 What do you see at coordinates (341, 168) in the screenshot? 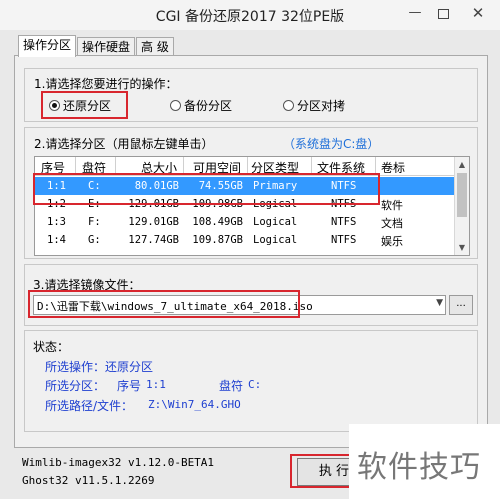
I see `col-fs: 文件系统` at bounding box center [341, 168].